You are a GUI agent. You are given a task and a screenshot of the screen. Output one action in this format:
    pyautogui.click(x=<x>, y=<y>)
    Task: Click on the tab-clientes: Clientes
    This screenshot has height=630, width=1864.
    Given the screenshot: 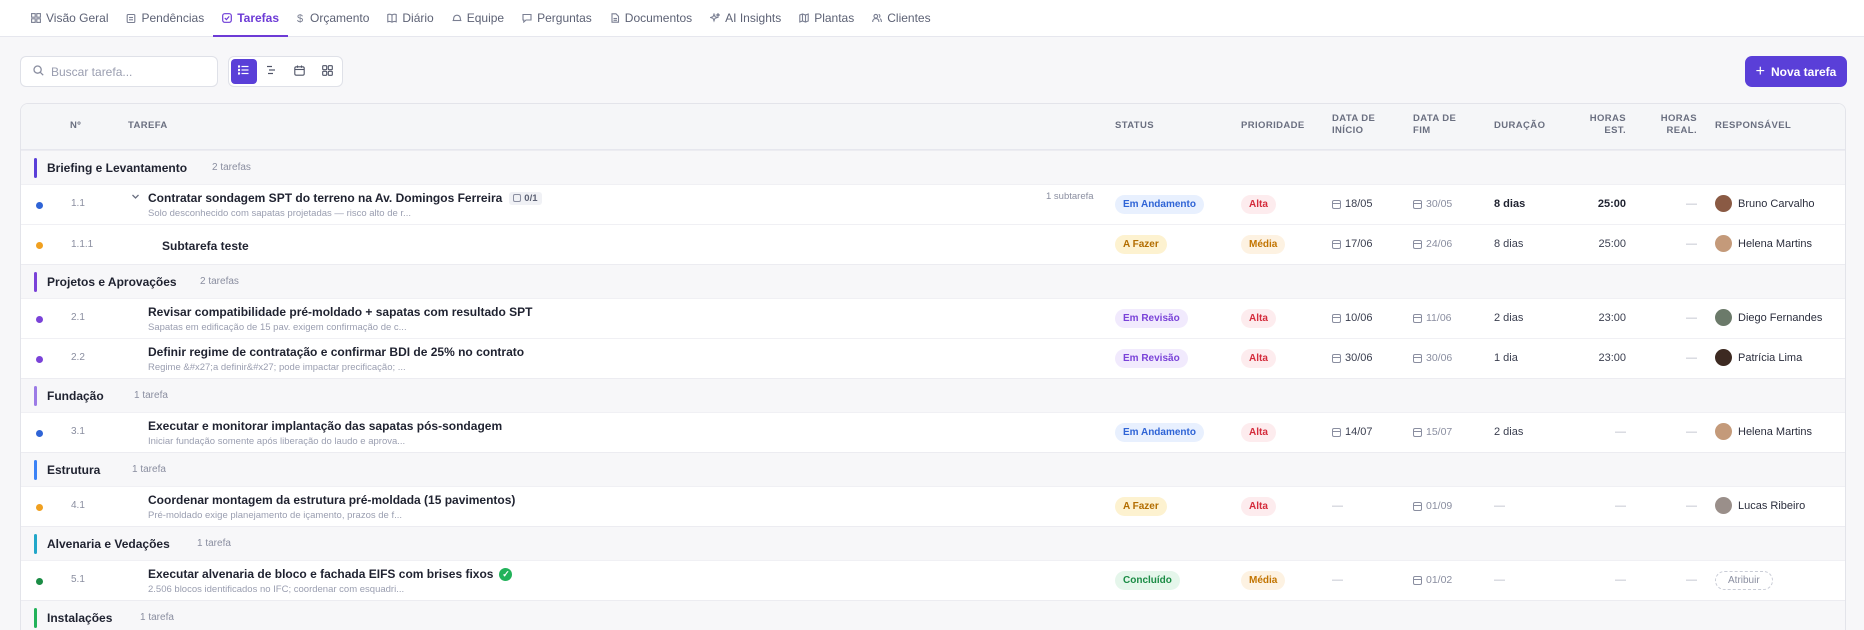 What is the action you would take?
    pyautogui.click(x=901, y=18)
    